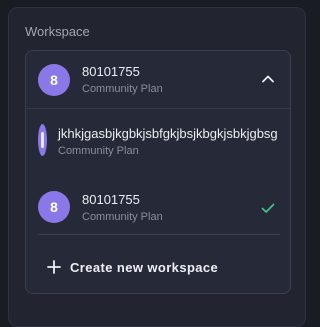 This screenshot has width=320, height=327. What do you see at coordinates (144, 267) in the screenshot?
I see `create-workspace-label: Create new workspace` at bounding box center [144, 267].